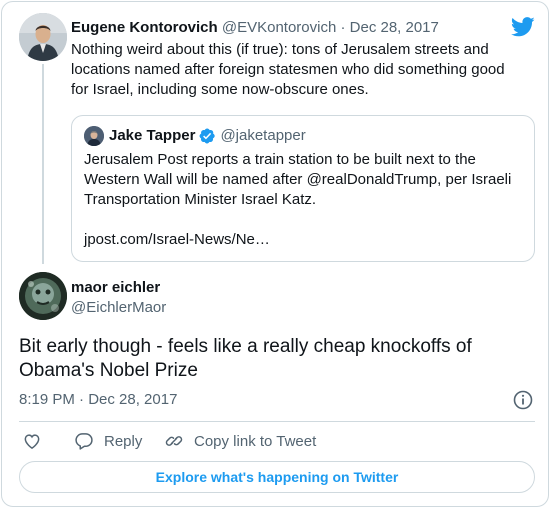 The image size is (550, 508). Describe the element at coordinates (43, 296) in the screenshot. I see `maor-eichler-avatar` at that location.